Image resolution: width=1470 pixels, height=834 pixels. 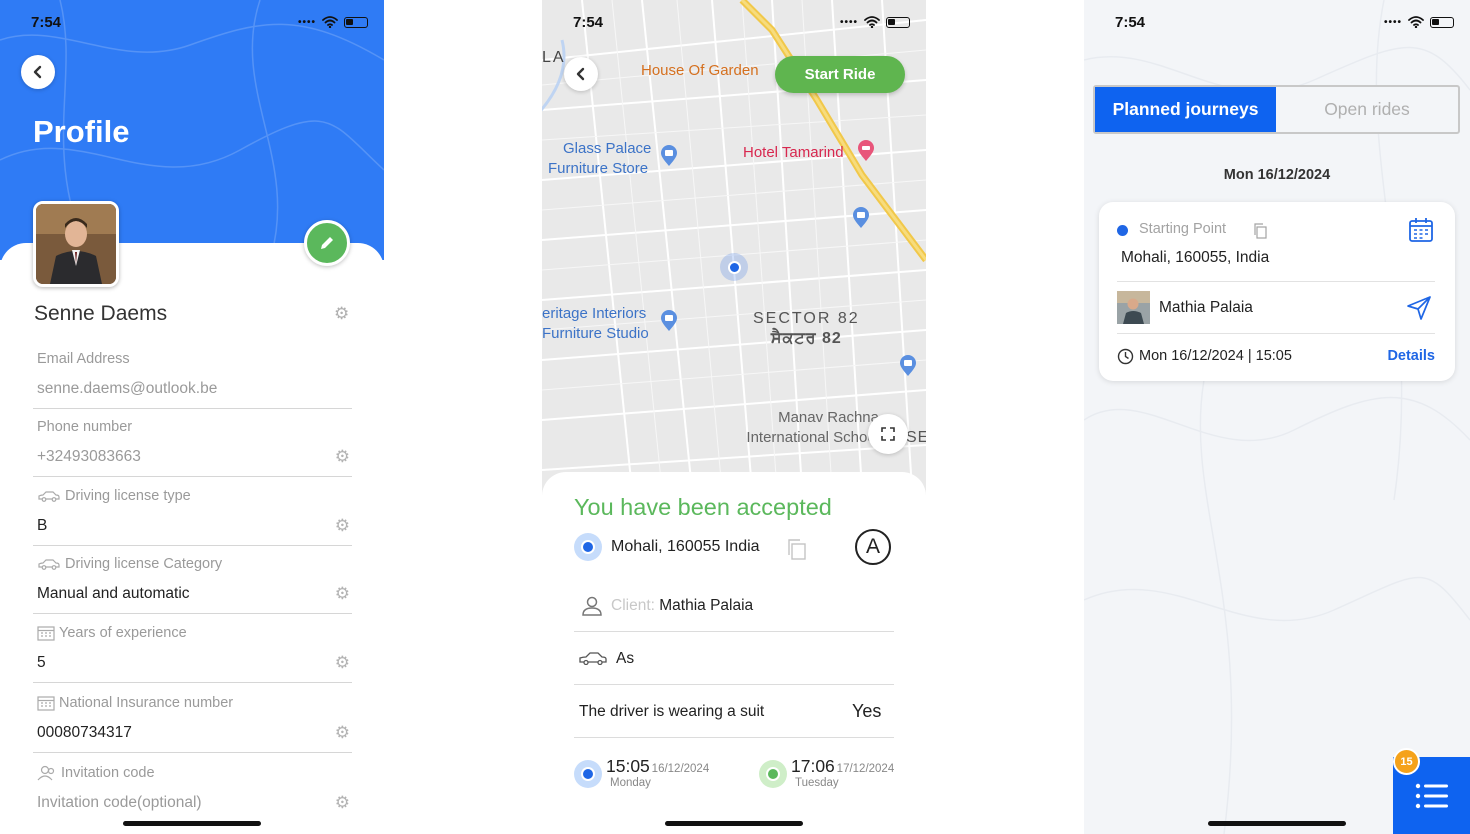 I want to click on phone-label-text: Phone number, so click(x=85, y=427).